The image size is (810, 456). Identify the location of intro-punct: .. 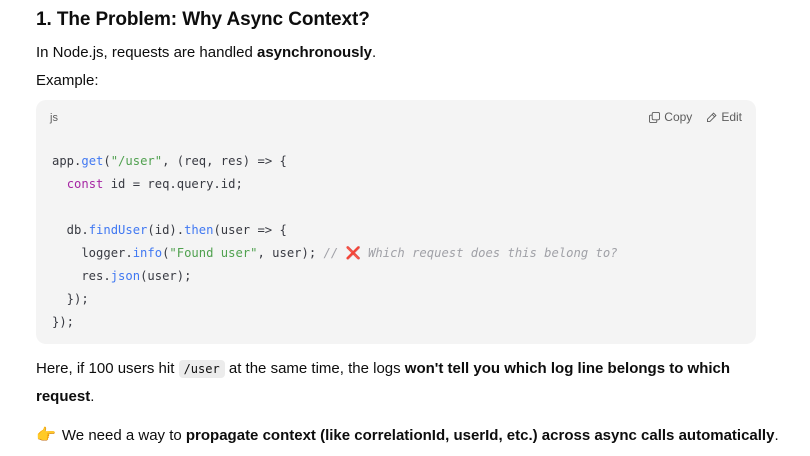
(374, 52).